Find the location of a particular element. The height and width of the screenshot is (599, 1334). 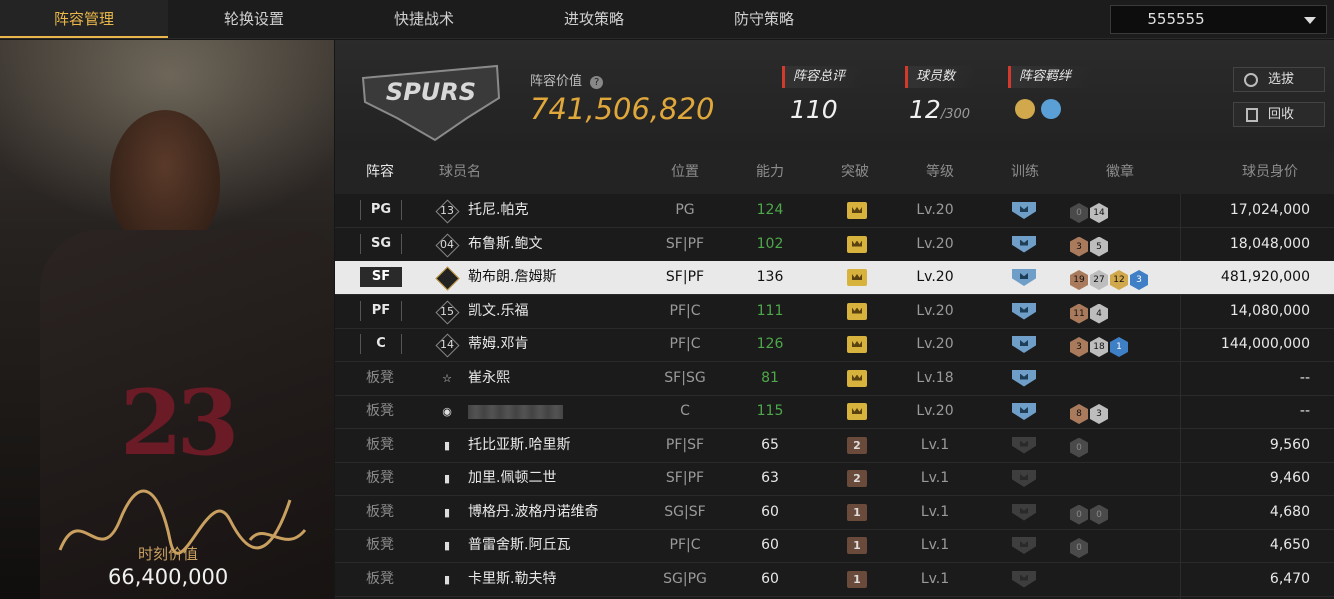

help-icon: ? is located at coordinates (597, 82).